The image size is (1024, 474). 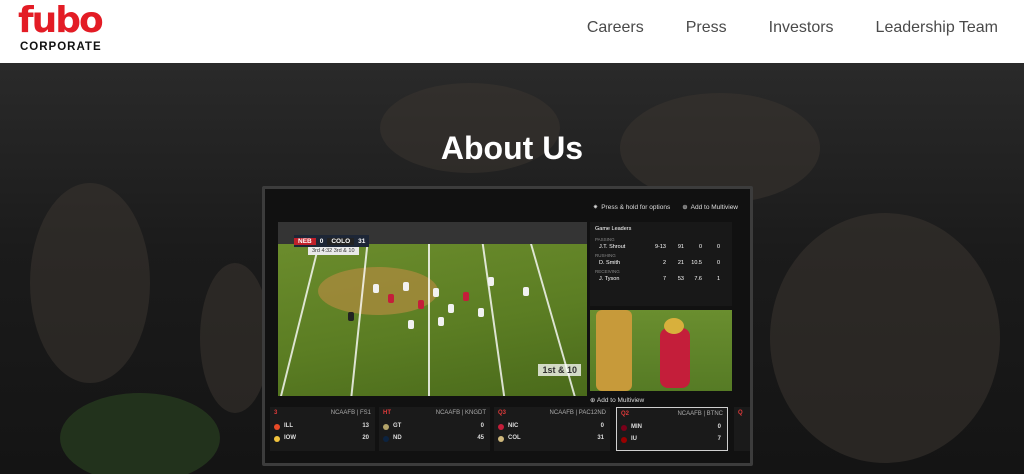 What do you see at coordinates (661, 260) in the screenshot?
I see `leader-row: RUSHING D. Smith 2 21 10.5 0` at bounding box center [661, 260].